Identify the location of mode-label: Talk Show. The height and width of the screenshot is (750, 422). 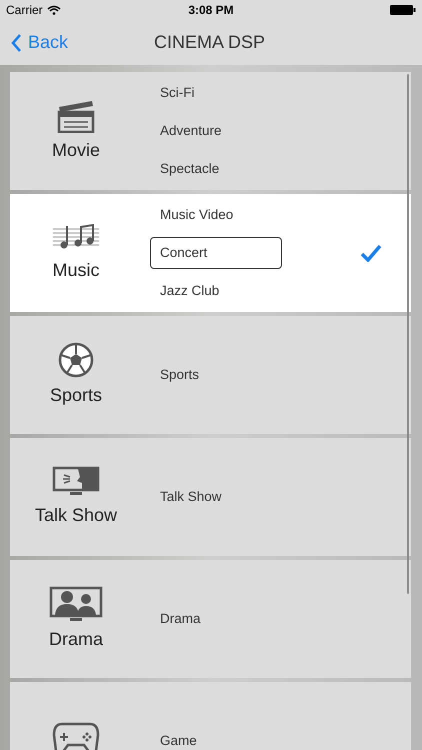
(76, 515).